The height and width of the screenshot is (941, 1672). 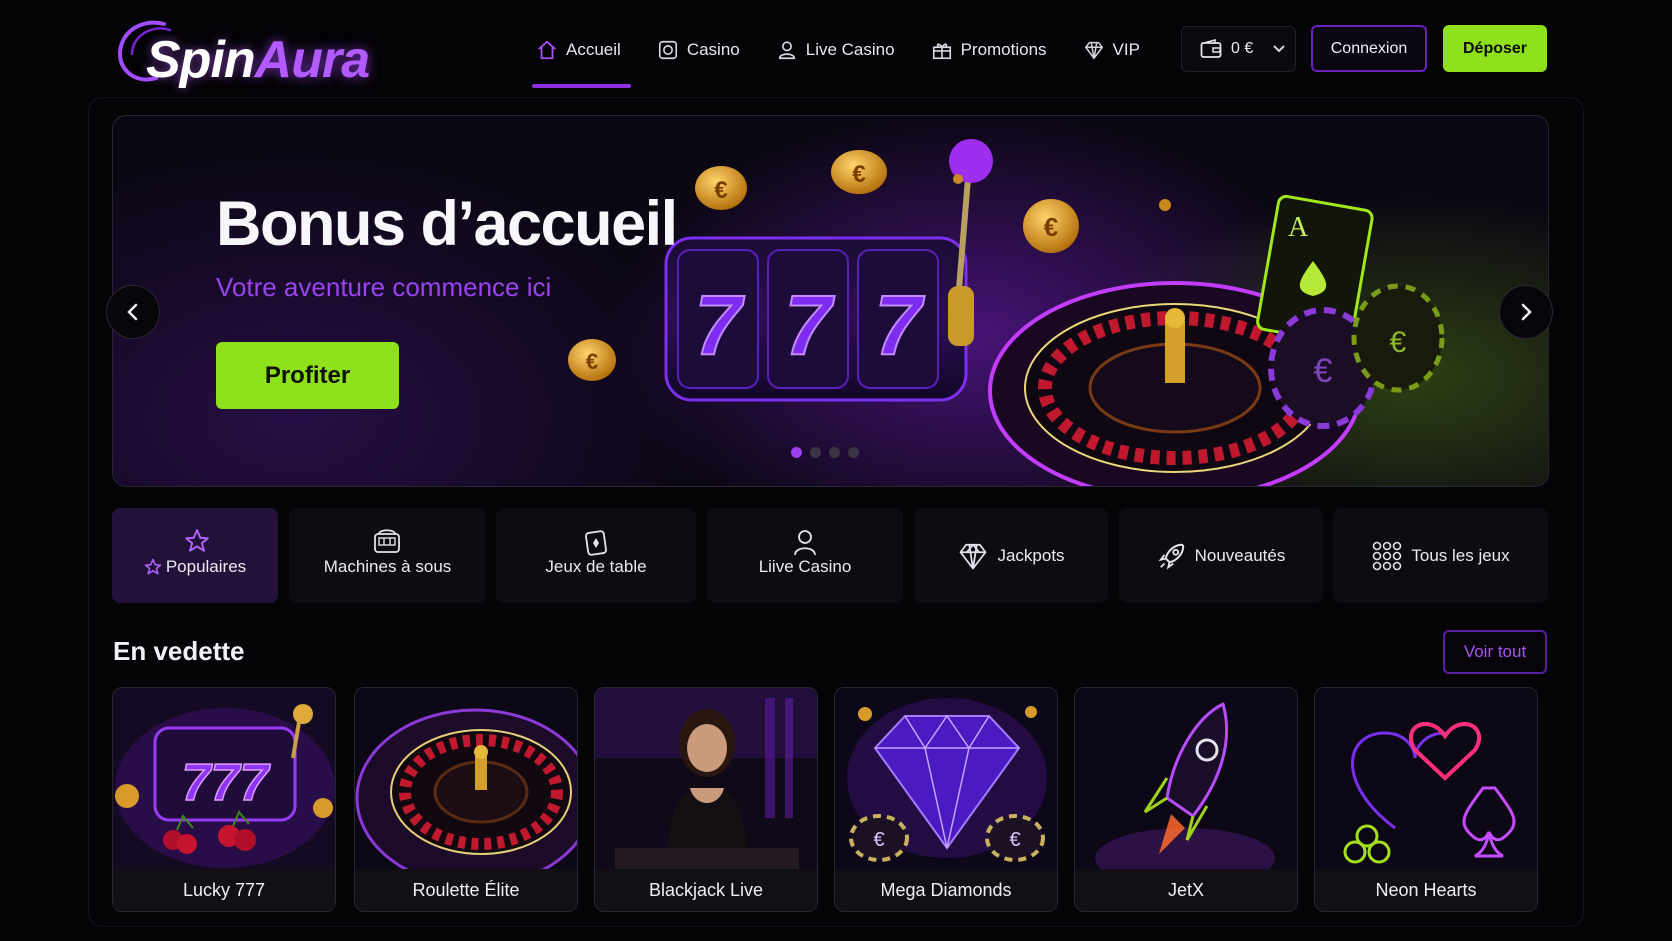 I want to click on nav-label: Live Casino, so click(x=850, y=49).